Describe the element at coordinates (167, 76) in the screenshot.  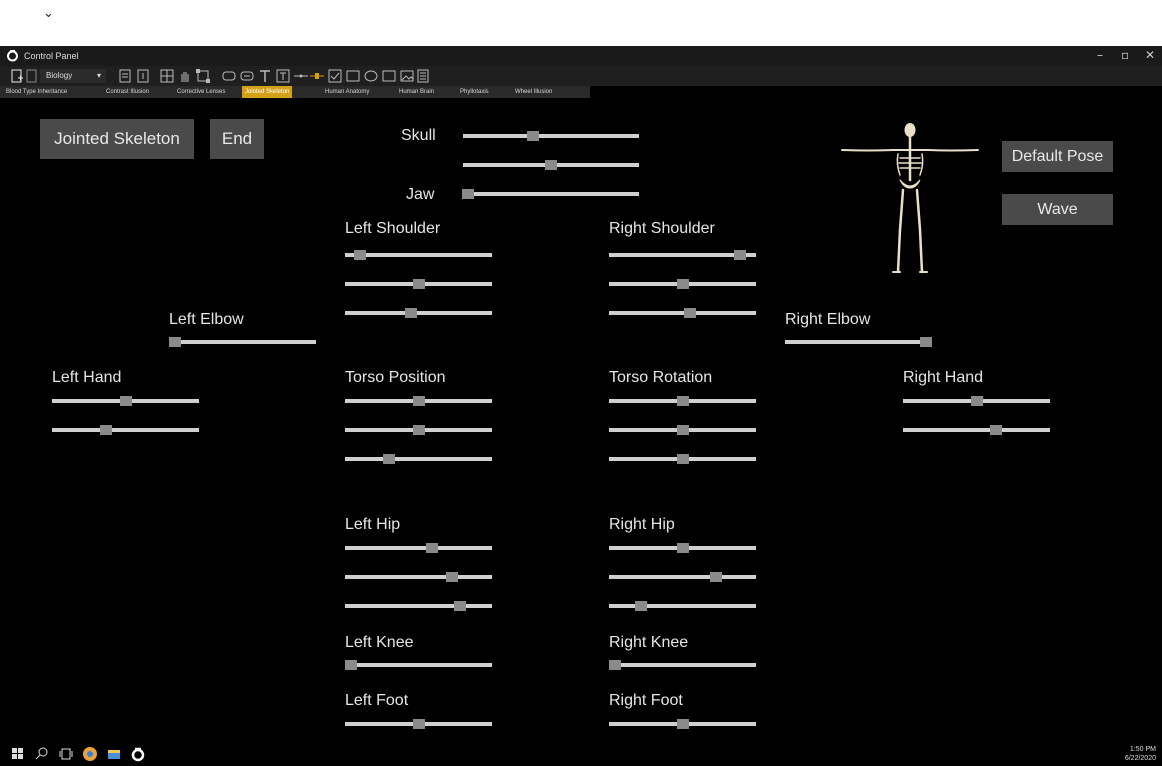
I see `grid-icon` at that location.